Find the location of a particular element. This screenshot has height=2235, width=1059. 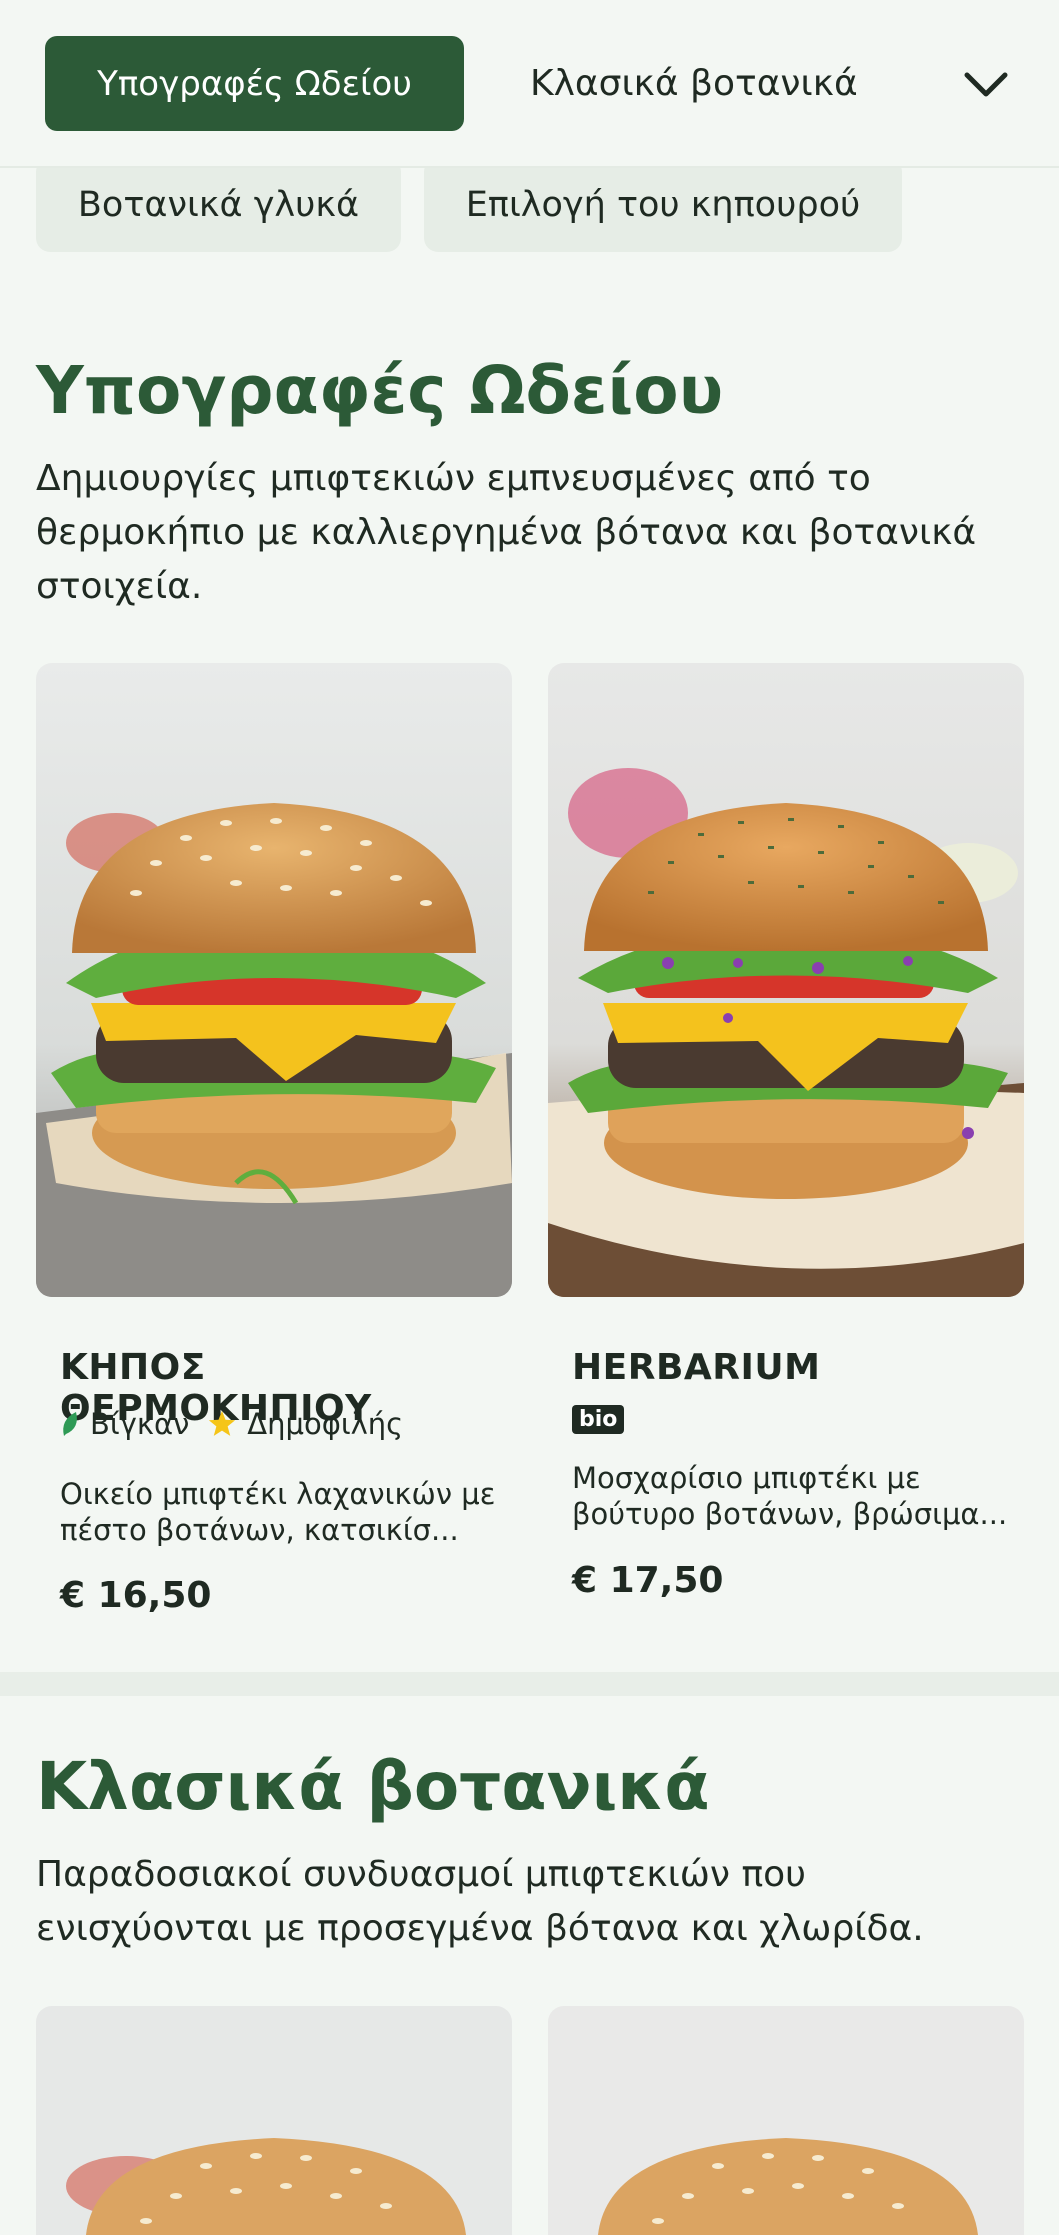

category-bar: Υπογραφές Ωδείου Κλασικά βοτανικά is located at coordinates (529, 84).